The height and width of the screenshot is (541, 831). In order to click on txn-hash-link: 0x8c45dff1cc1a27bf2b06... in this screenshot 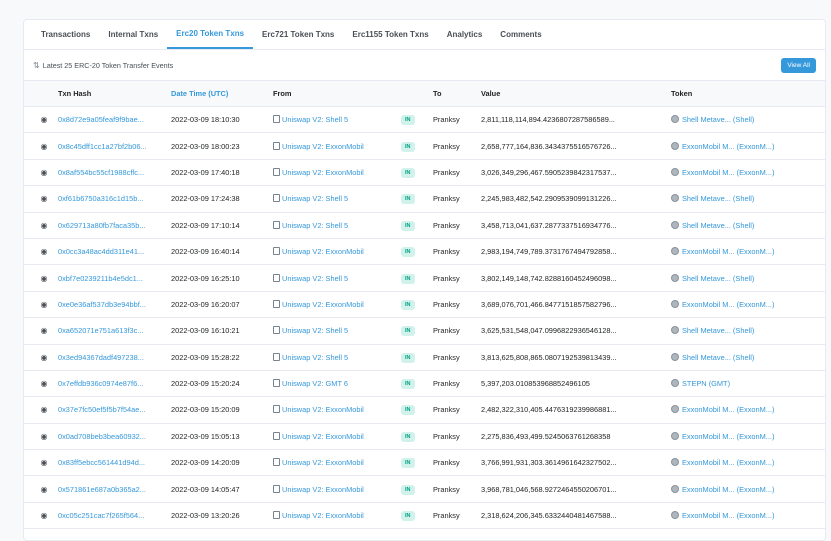, I will do `click(102, 146)`.